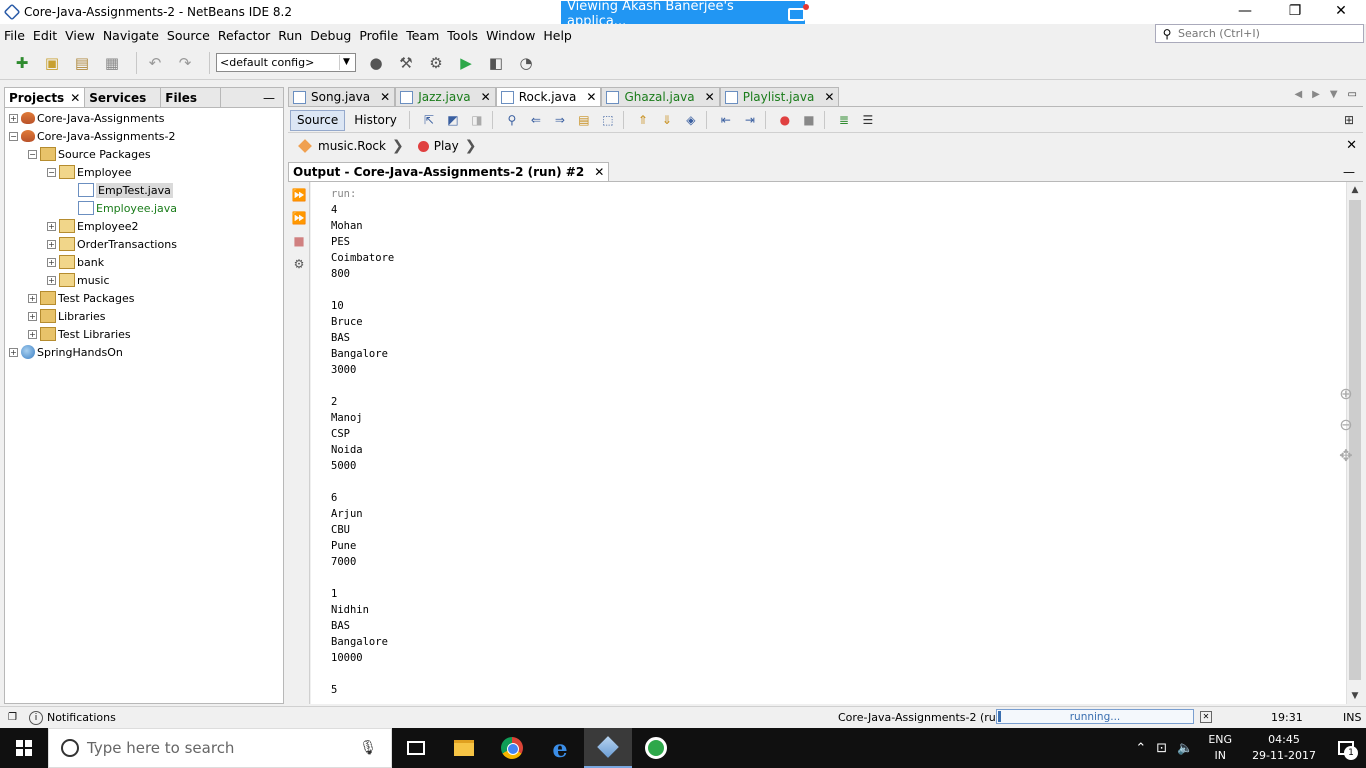 This screenshot has height=768, width=1366. I want to click on rerun-icon: ⏩, so click(299, 195).